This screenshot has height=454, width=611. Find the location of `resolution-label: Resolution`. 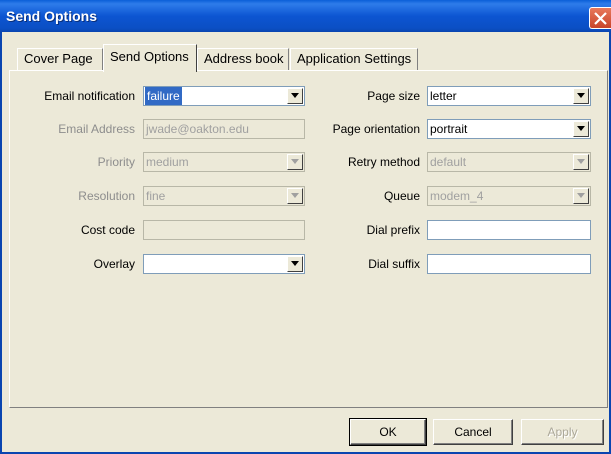

resolution-label: Resolution is located at coordinates (106, 196).